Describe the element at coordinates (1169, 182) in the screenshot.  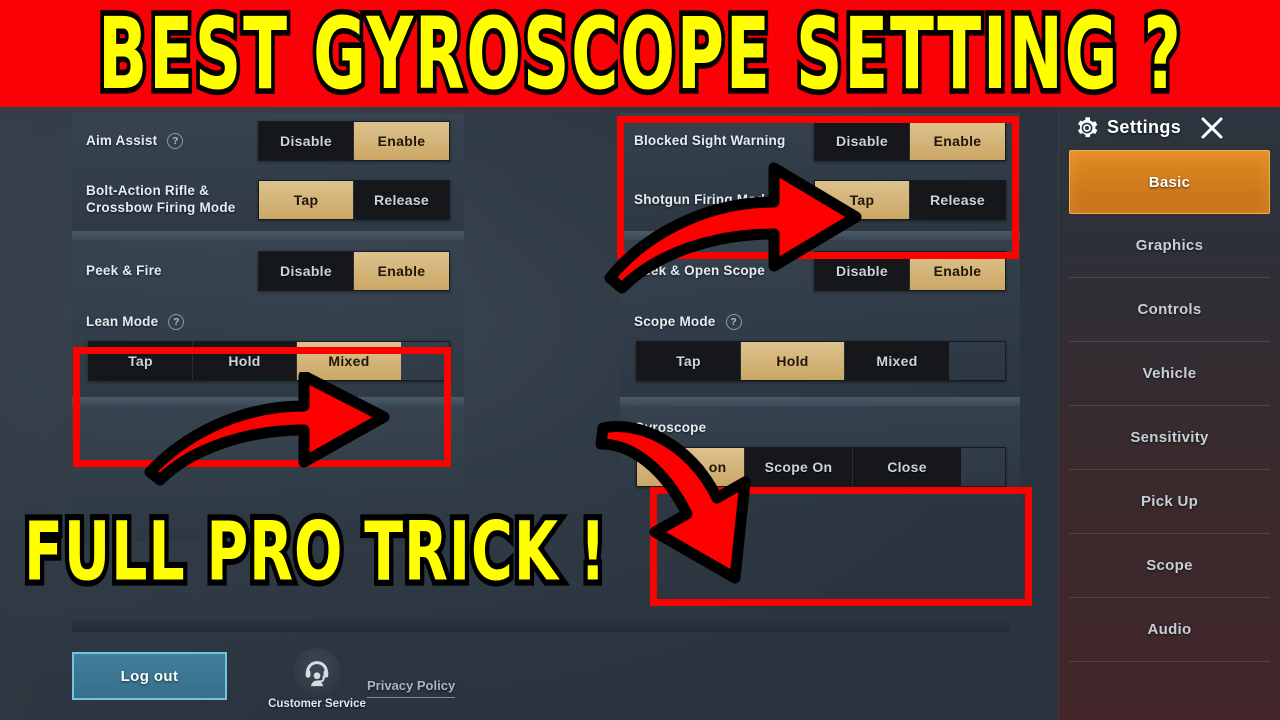
I see `sidebar-item-basic: Basic` at that location.